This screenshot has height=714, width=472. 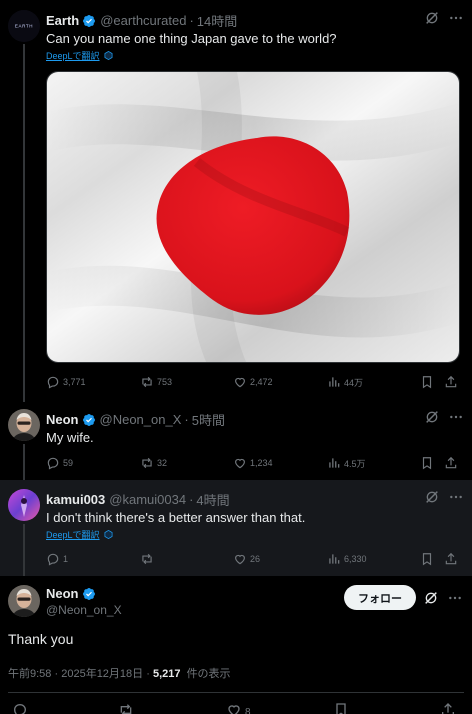 I want to click on repost-count: 753, so click(x=165, y=382).